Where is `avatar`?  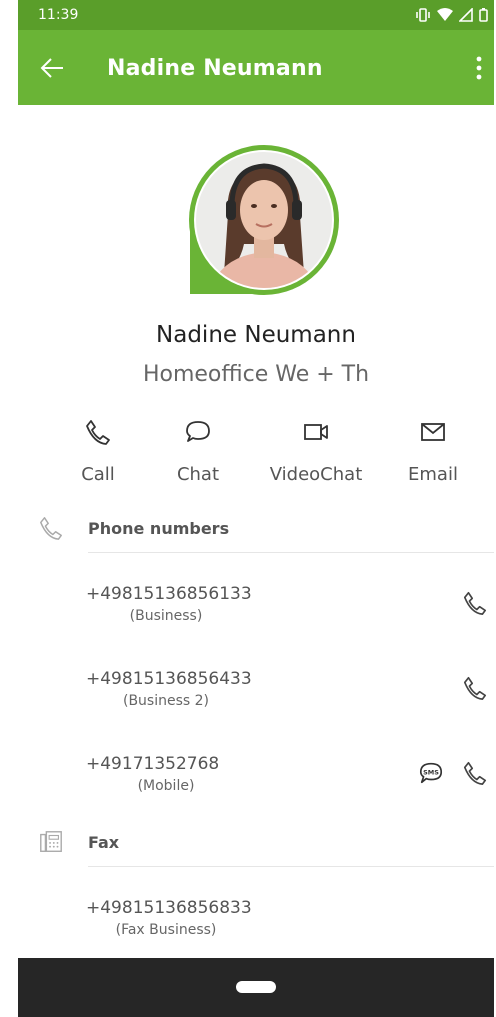 avatar is located at coordinates (264, 220).